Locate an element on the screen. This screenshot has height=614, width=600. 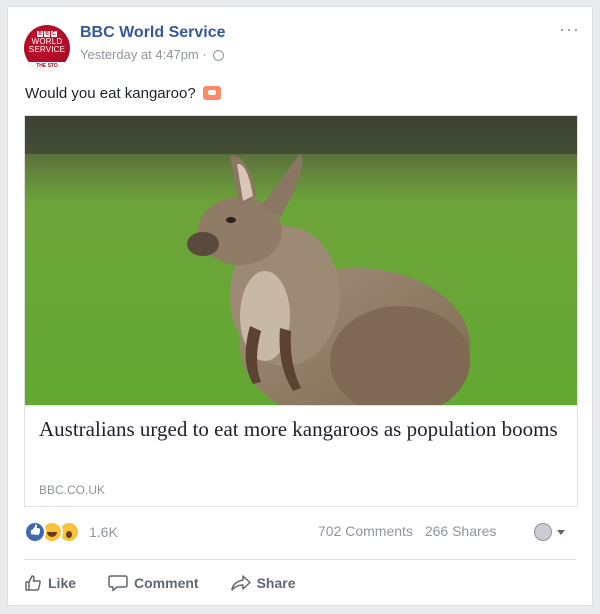
viewer-avatar-icon is located at coordinates (543, 532).